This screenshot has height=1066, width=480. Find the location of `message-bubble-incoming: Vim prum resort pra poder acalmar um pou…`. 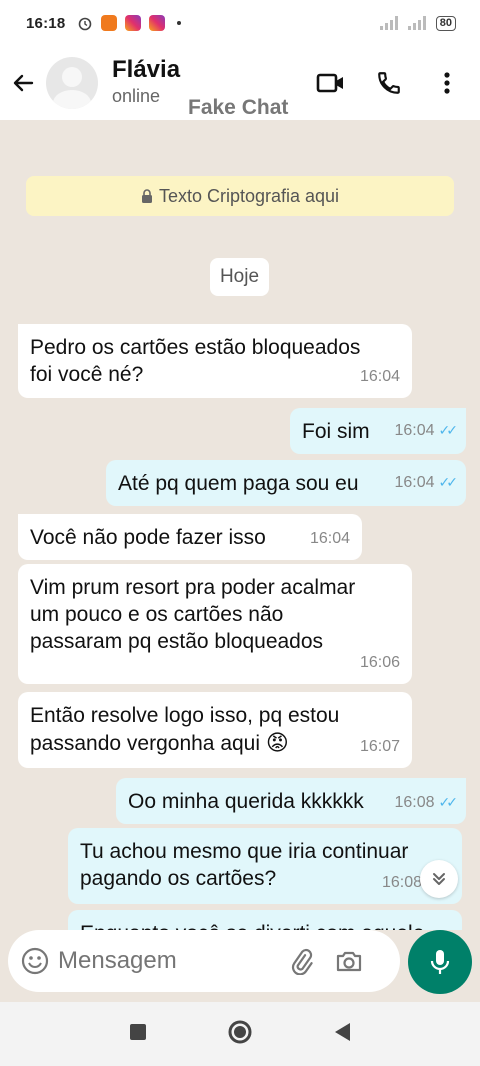

message-bubble-incoming: Vim prum resort pra poder acalmar um pou… is located at coordinates (215, 624).